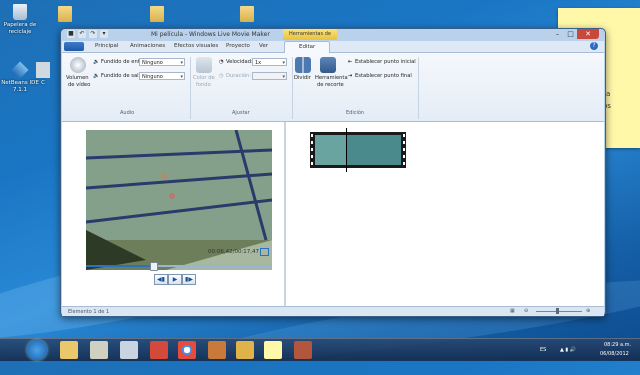 This screenshot has width=640, height=375. What do you see at coordinates (328, 65) in the screenshot?
I see `trim-tool-icon` at bounding box center [328, 65].